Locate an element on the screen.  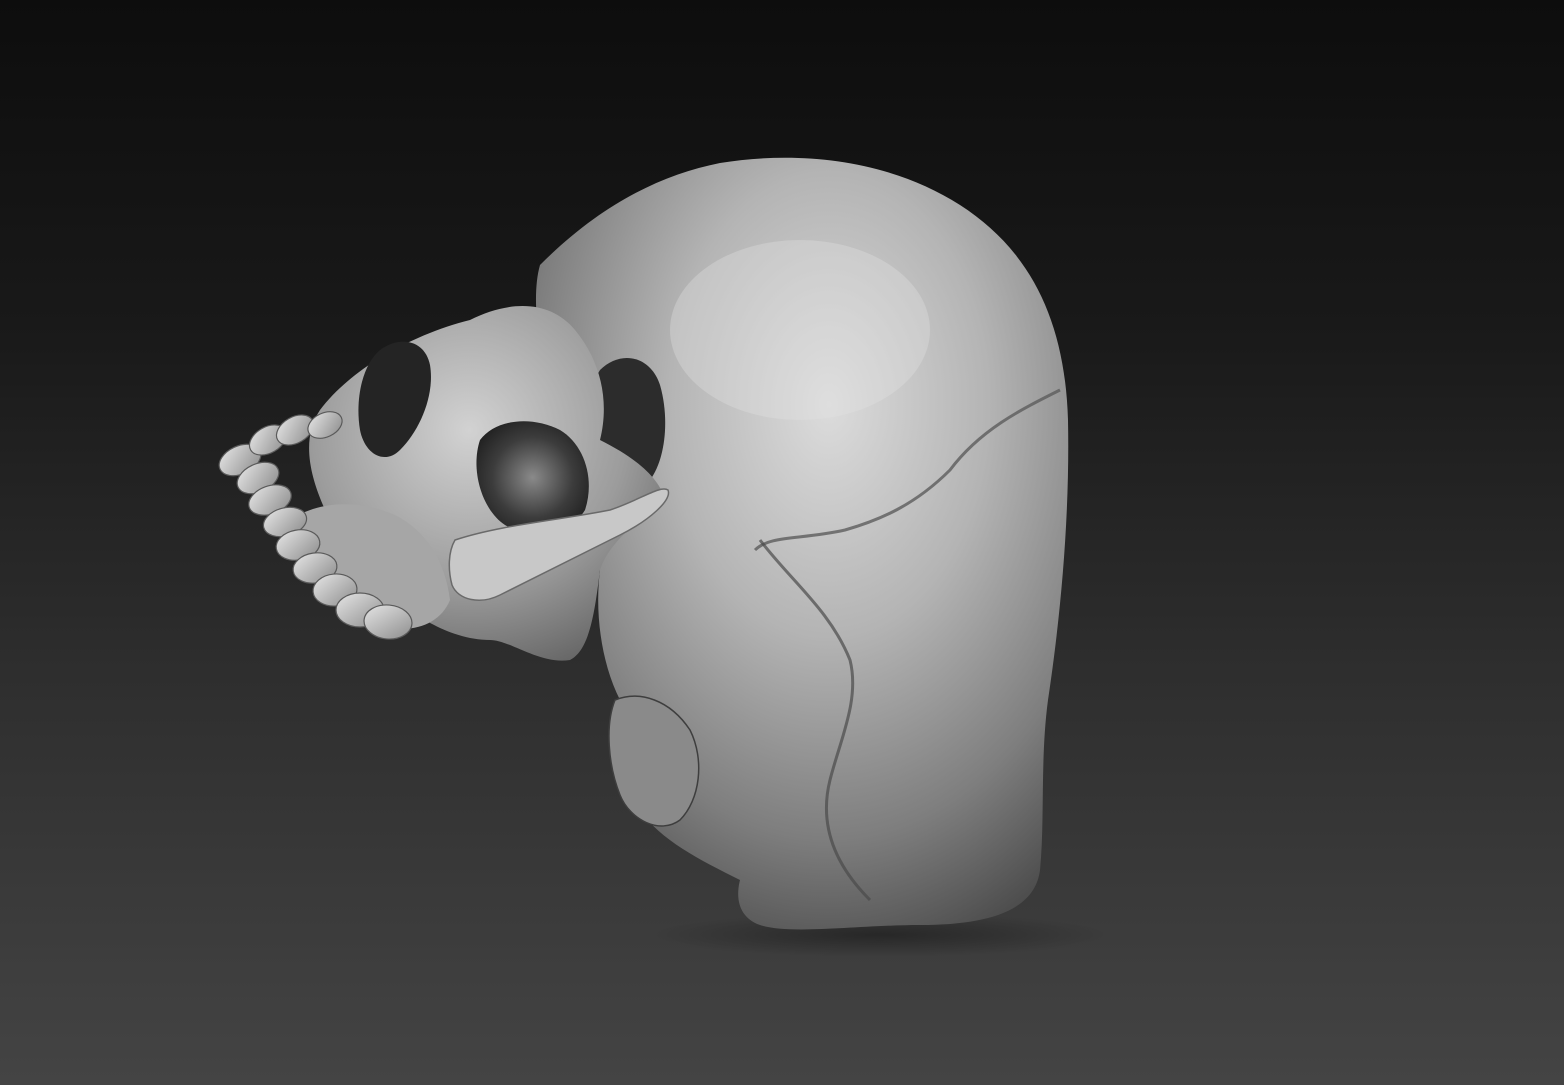
frontal-highlight is located at coordinates (800, 330).